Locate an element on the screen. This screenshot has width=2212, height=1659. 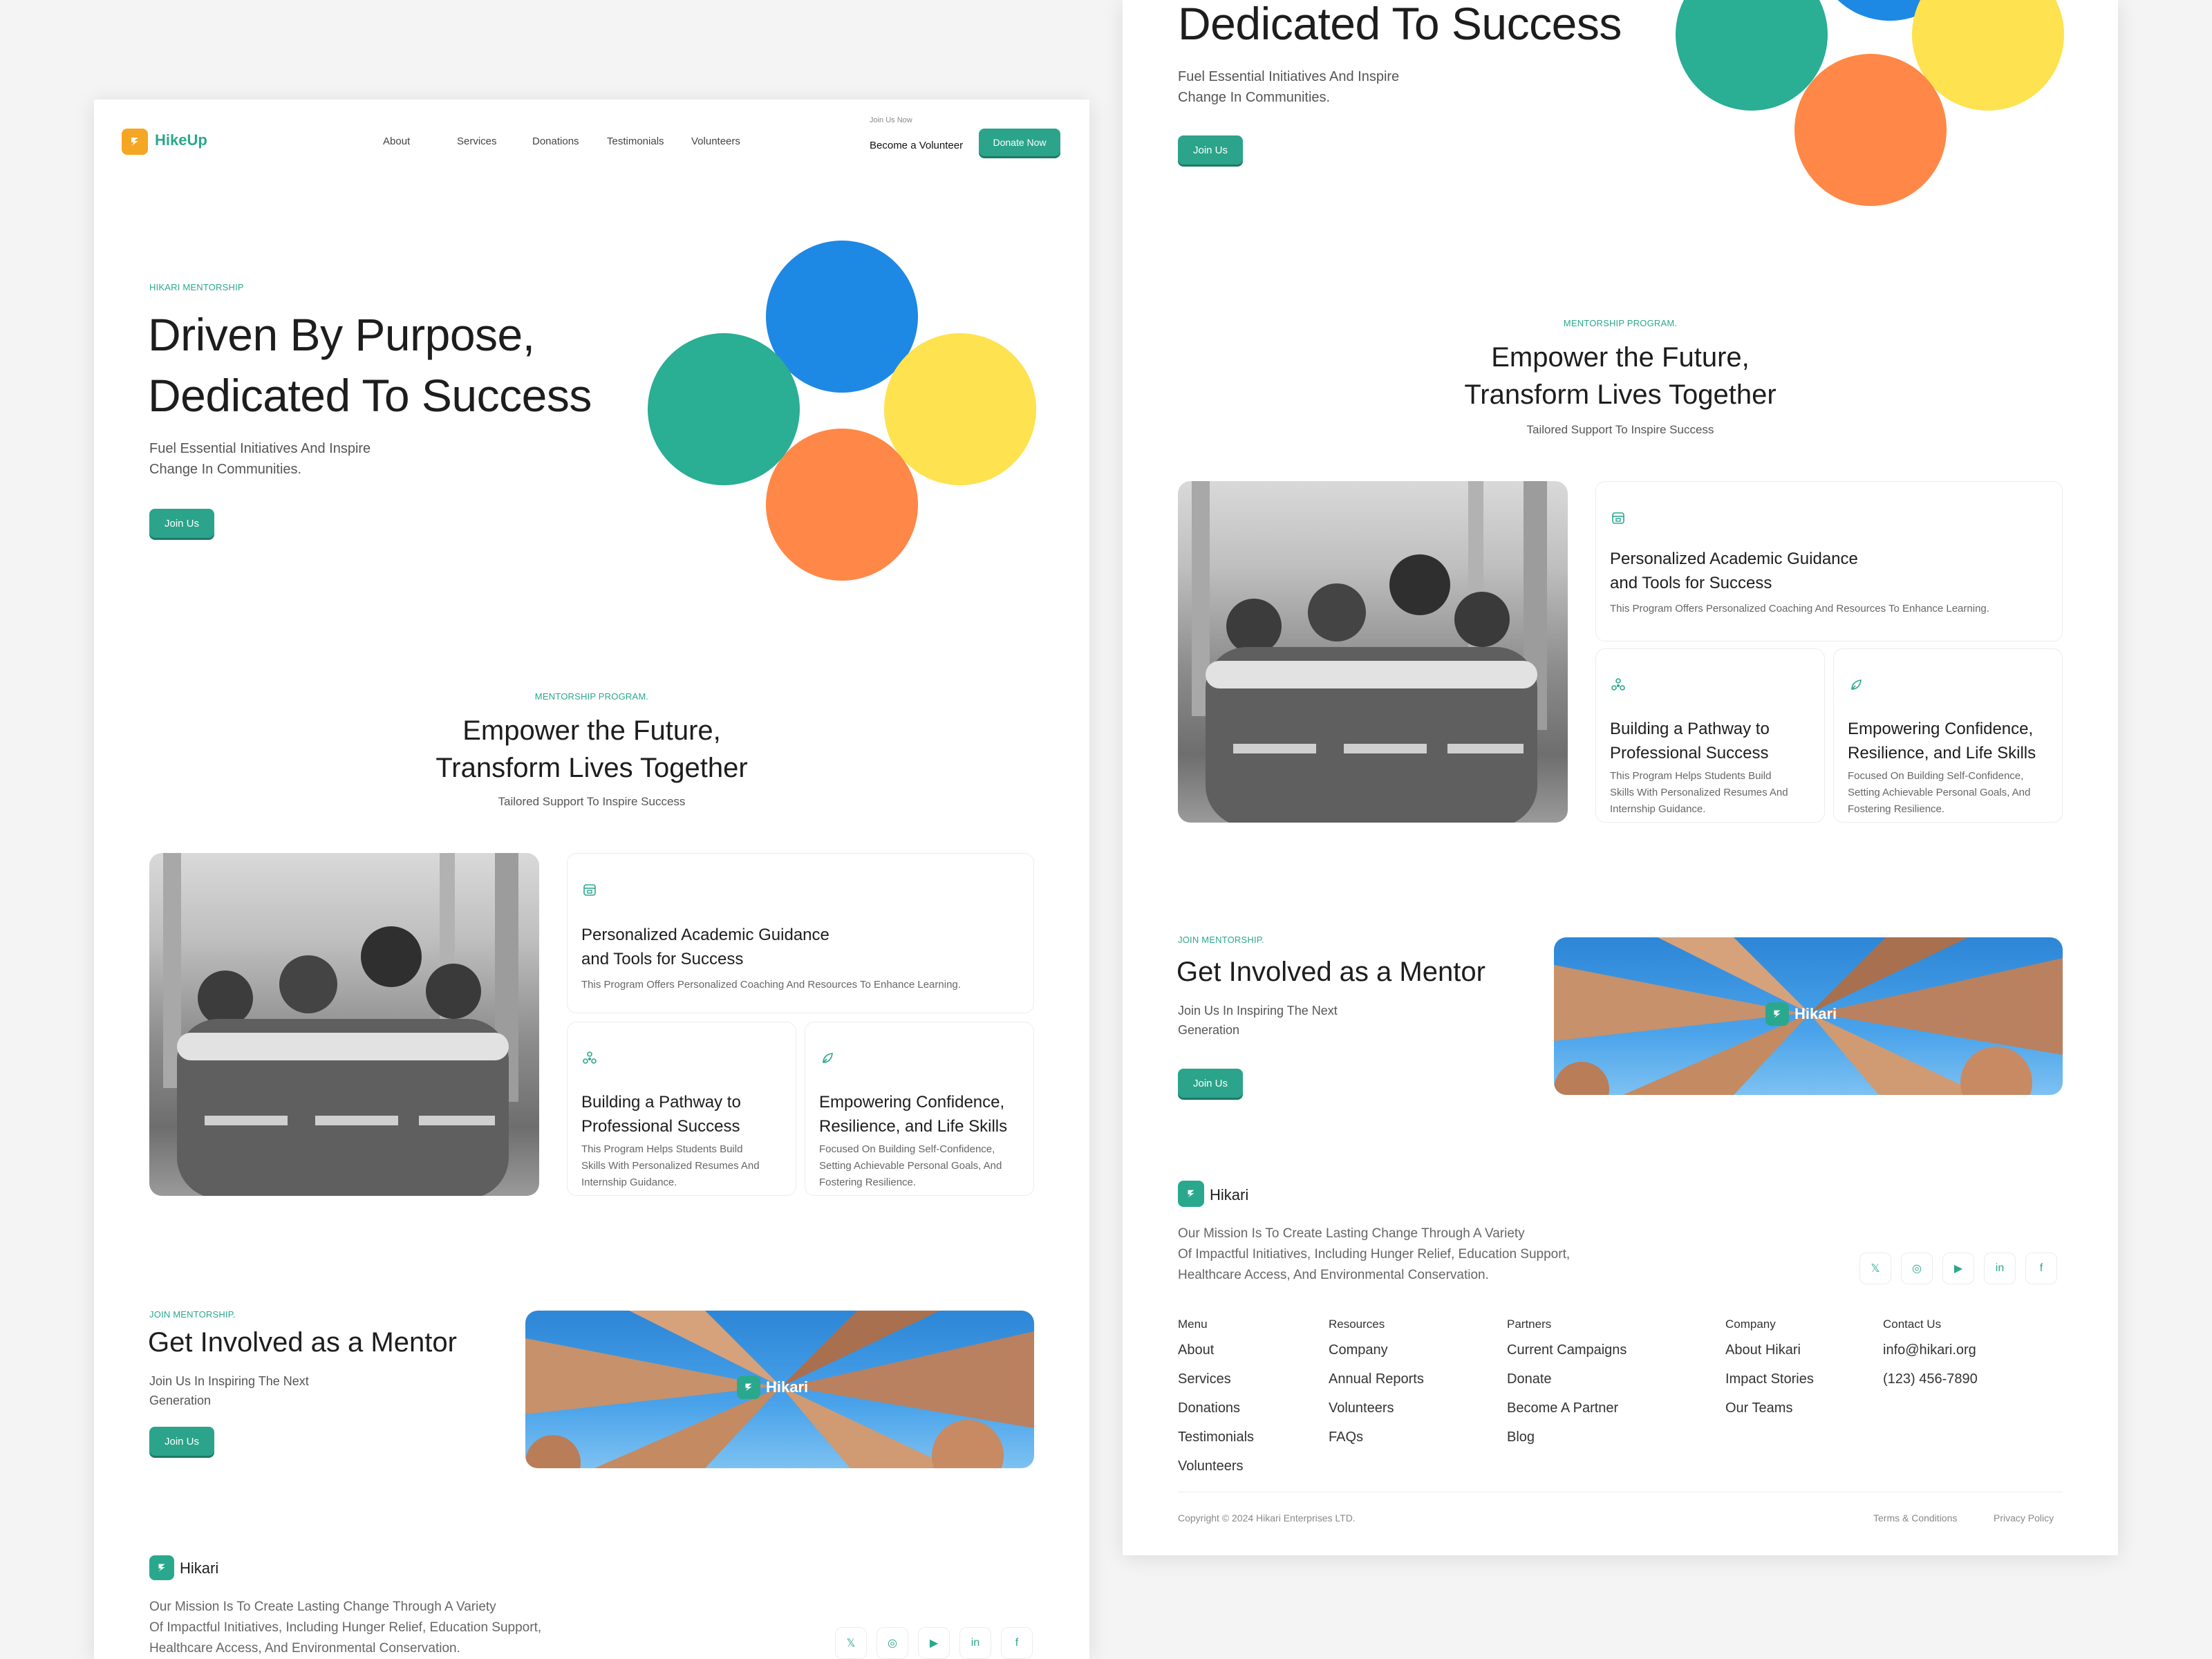
footer-link: About Hikari is located at coordinates (1763, 1350).